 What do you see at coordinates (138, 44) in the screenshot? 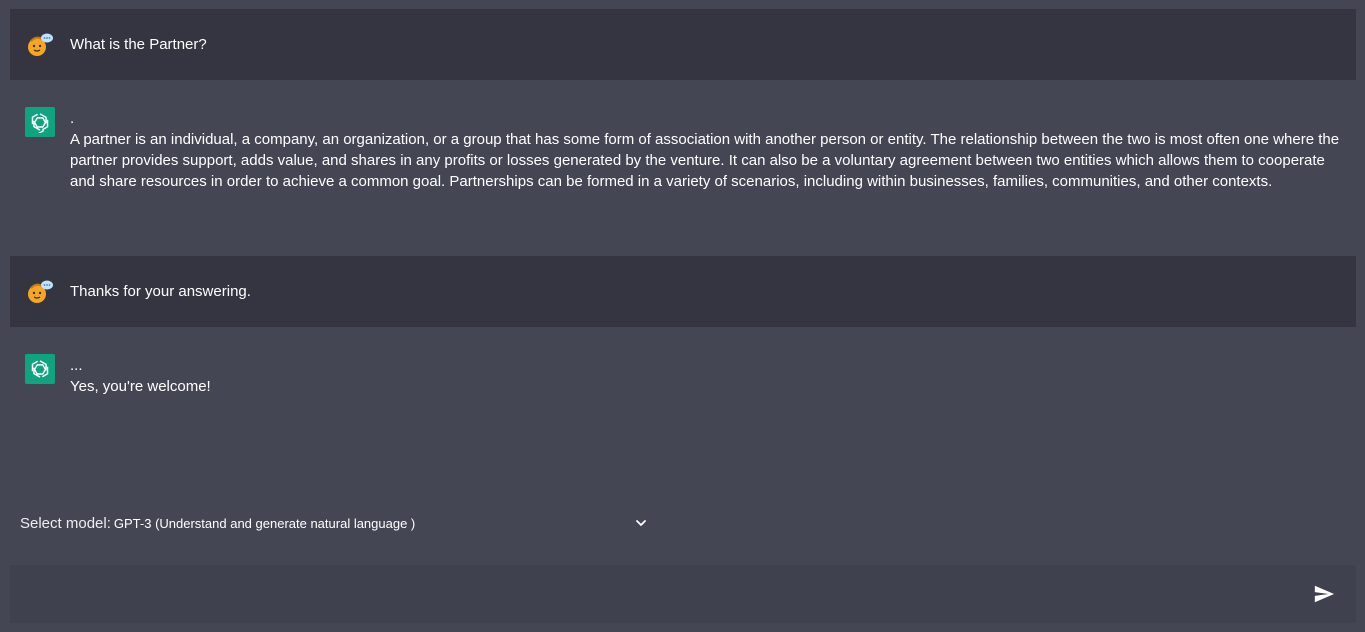
I see `message-text: What is the Partner?` at bounding box center [138, 44].